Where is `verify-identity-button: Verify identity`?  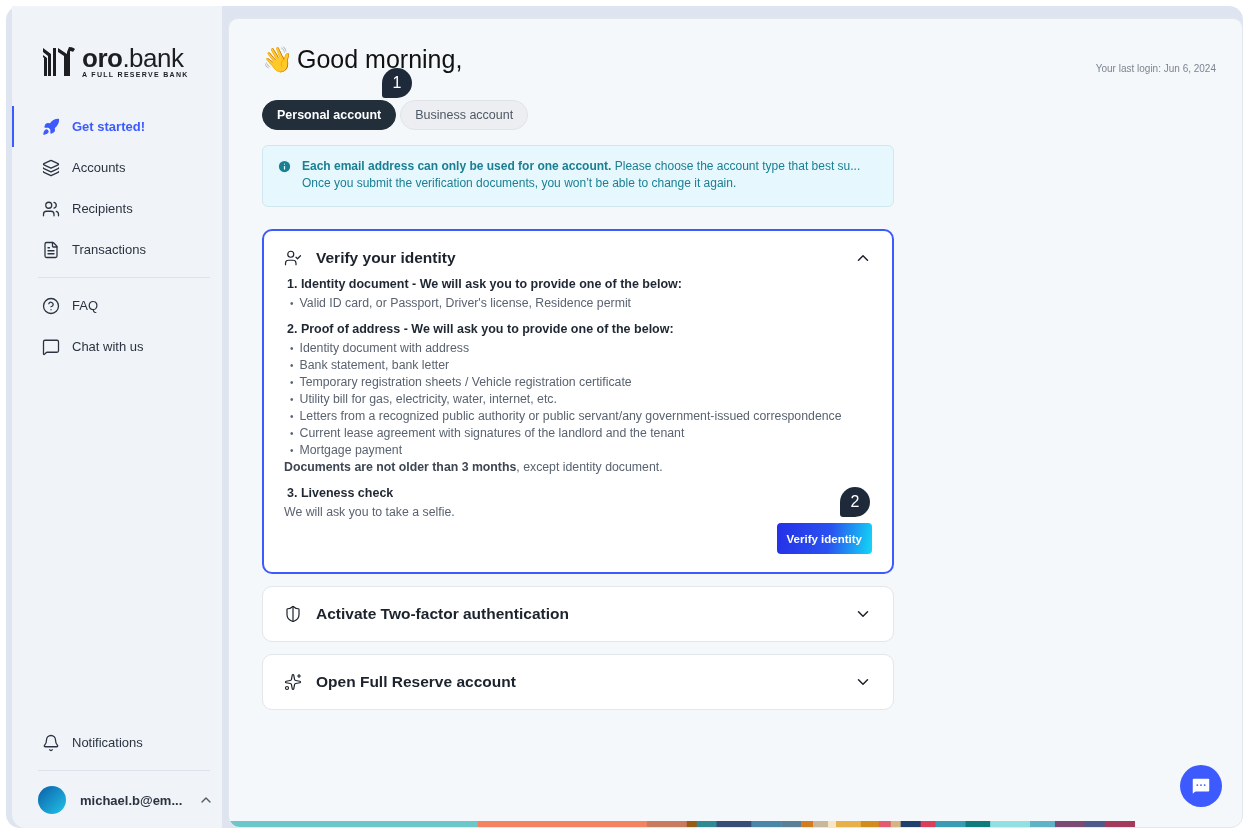
verify-identity-button: Verify identity is located at coordinates (824, 538).